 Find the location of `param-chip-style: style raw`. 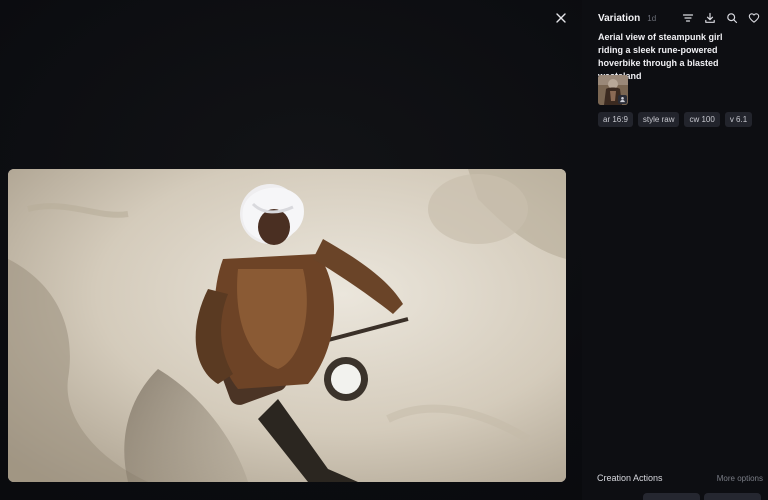

param-chip-style: style raw is located at coordinates (658, 119).